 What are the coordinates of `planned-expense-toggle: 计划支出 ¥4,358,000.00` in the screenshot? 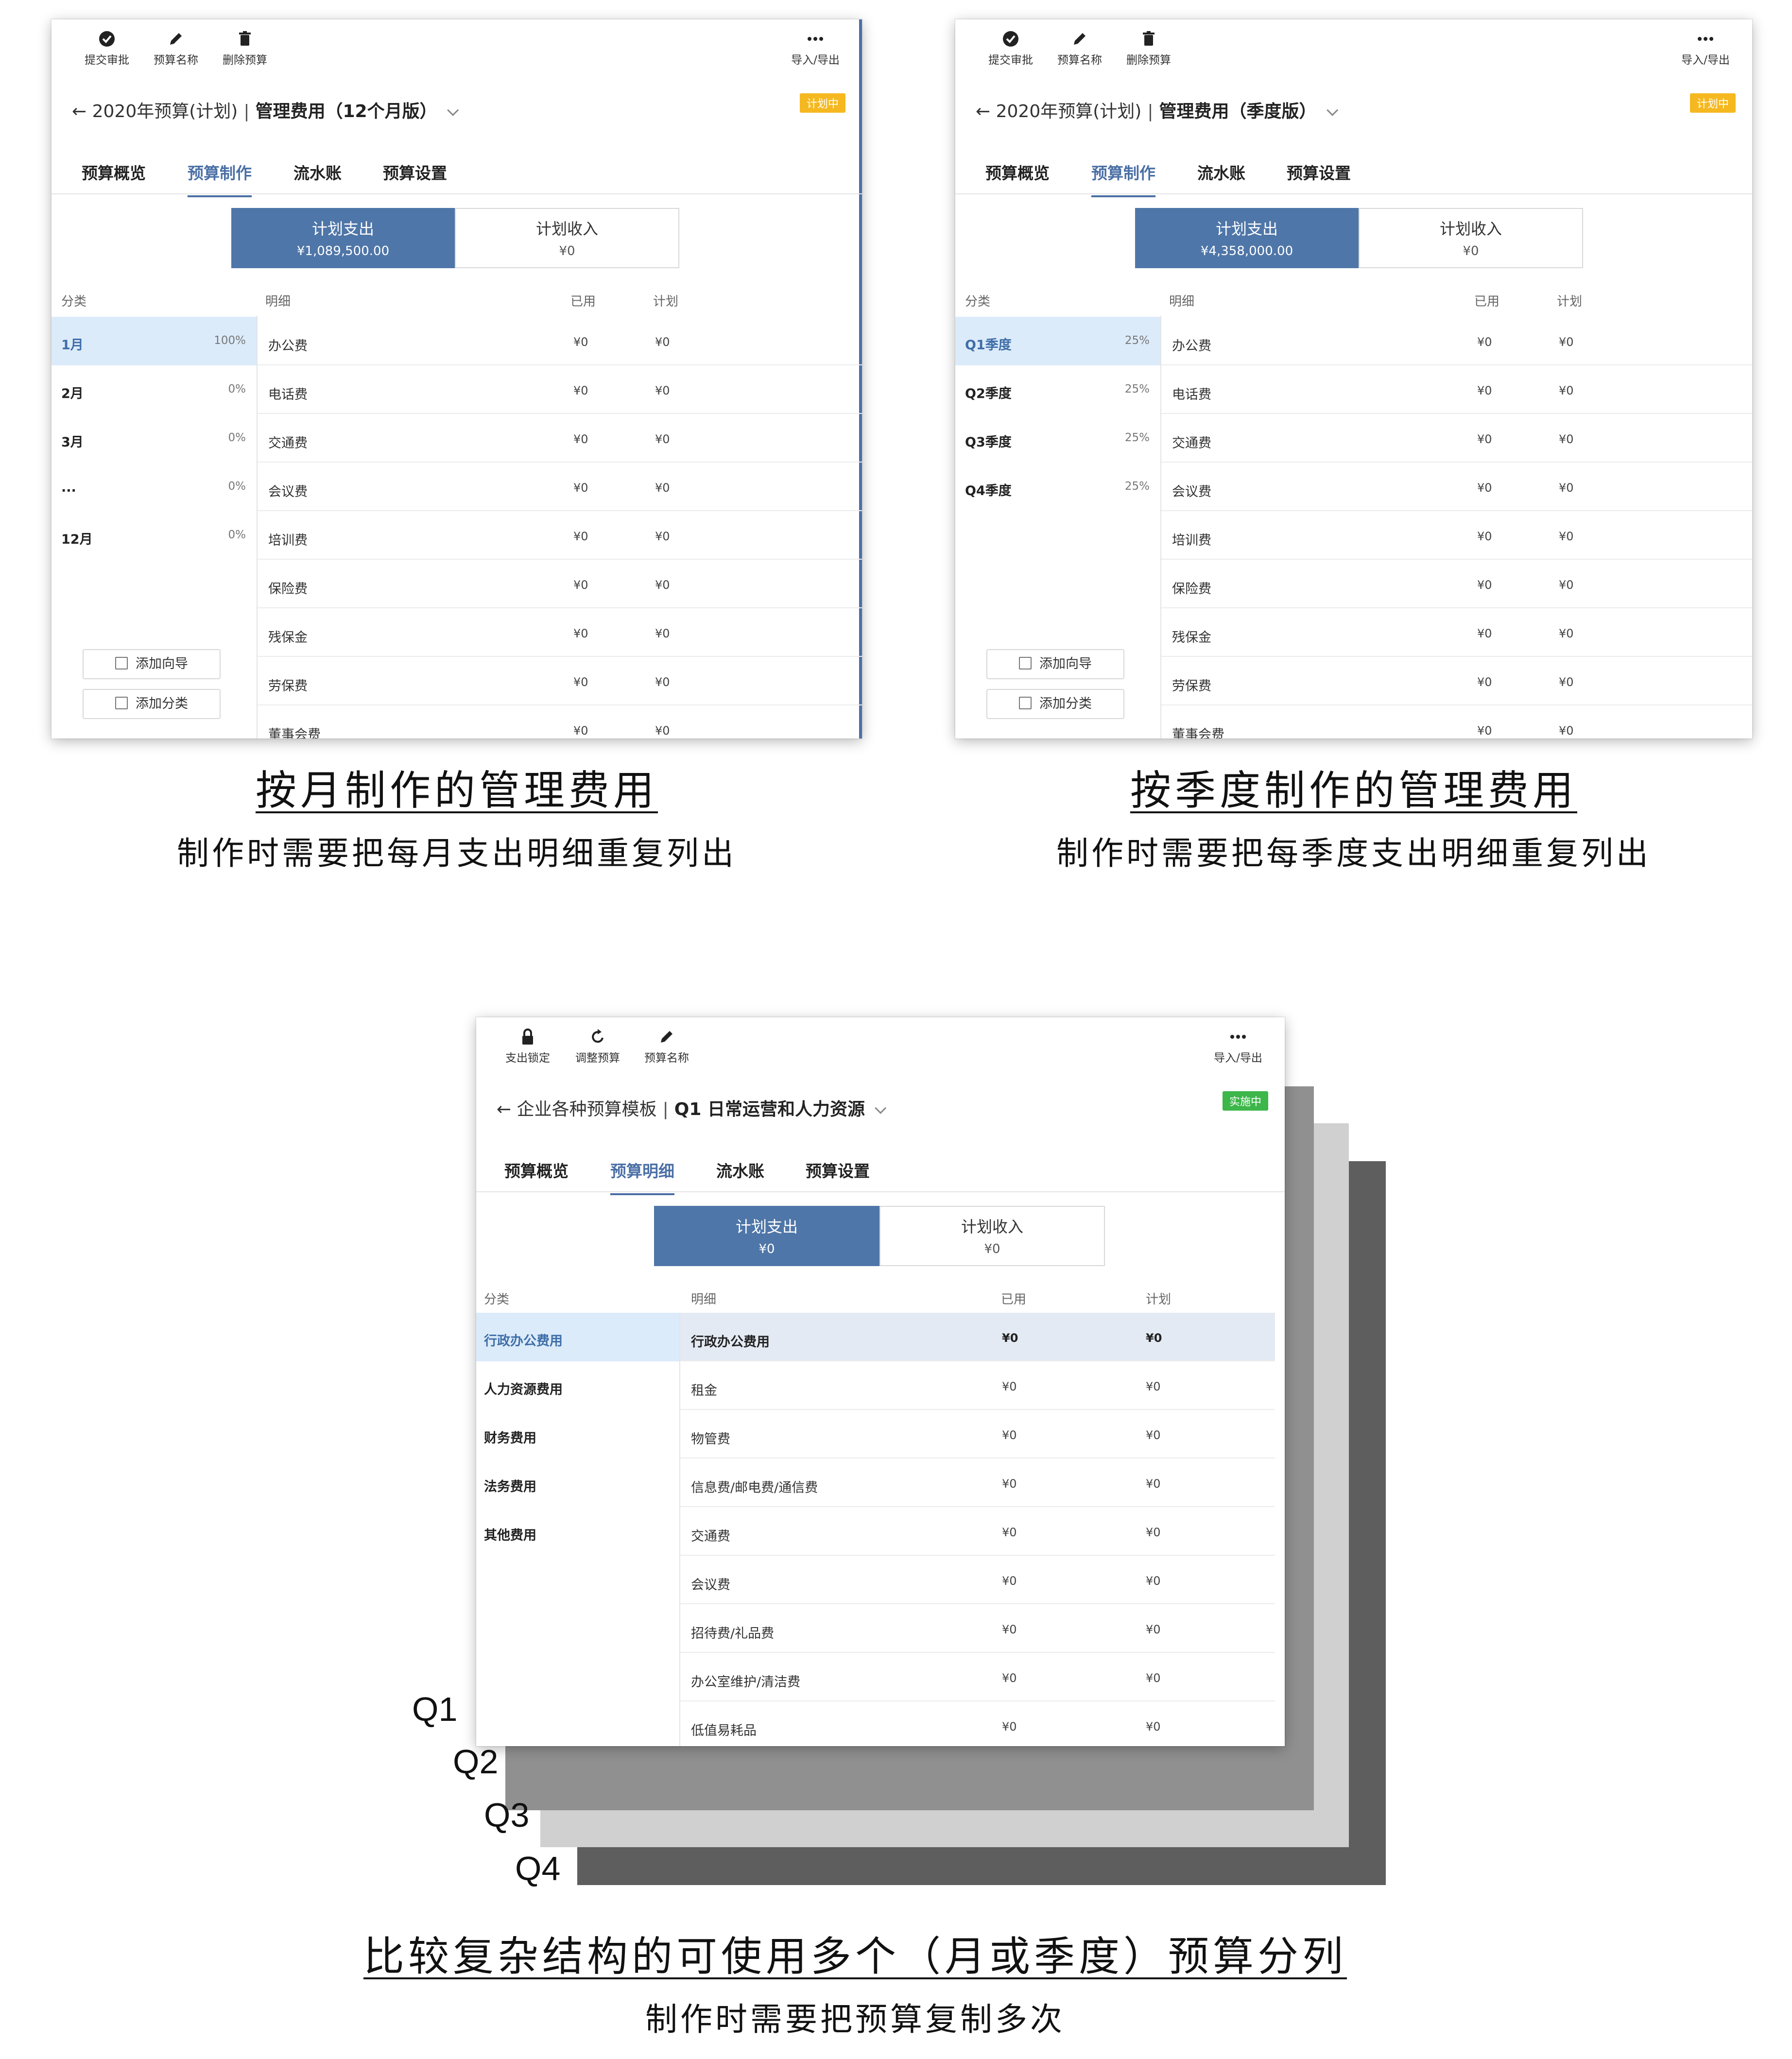 It's located at (1247, 238).